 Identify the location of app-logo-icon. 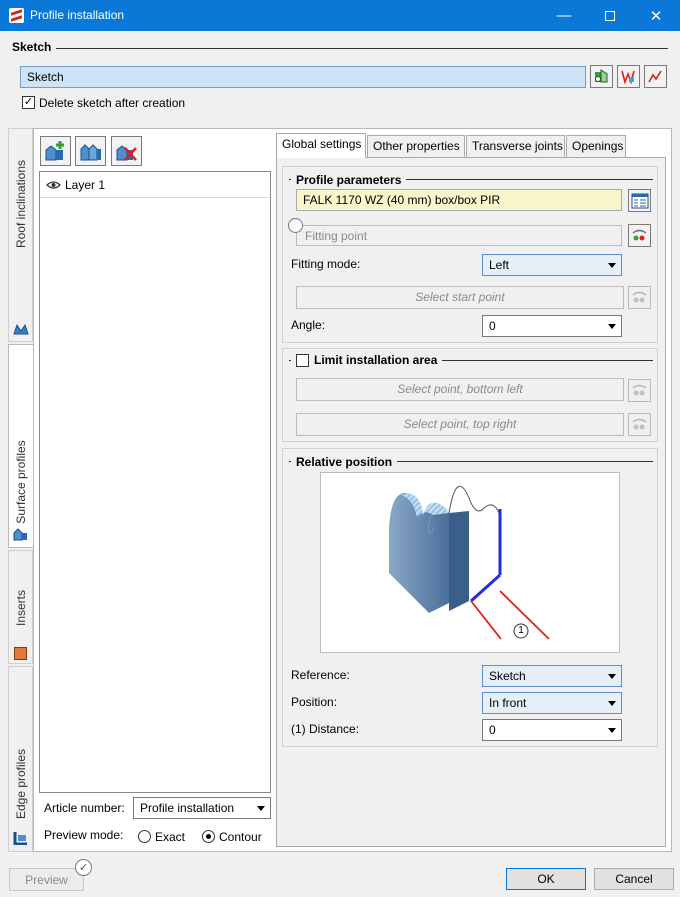
(16, 15).